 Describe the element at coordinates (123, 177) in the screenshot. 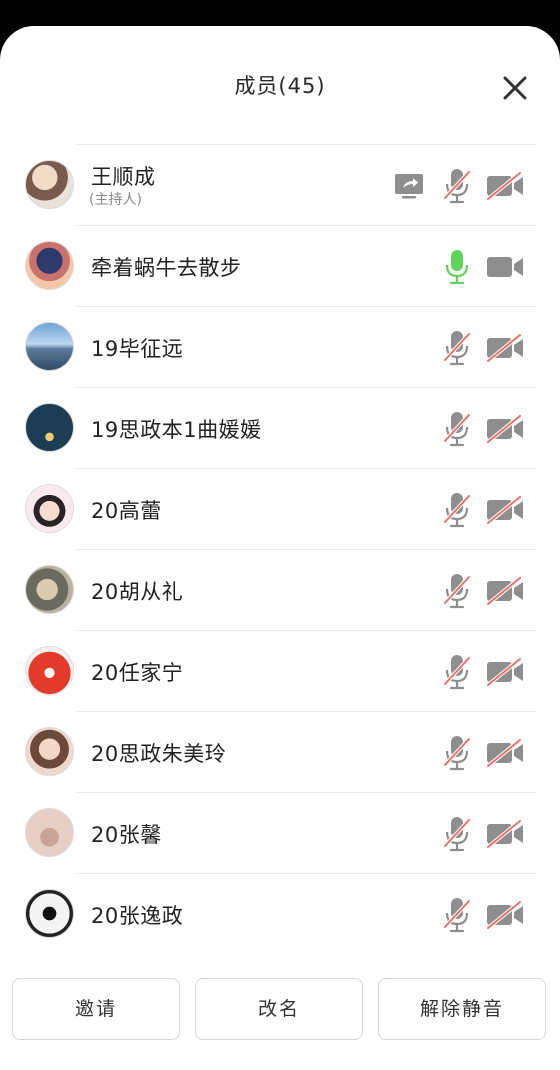

I see `member-name: 王顺成` at that location.